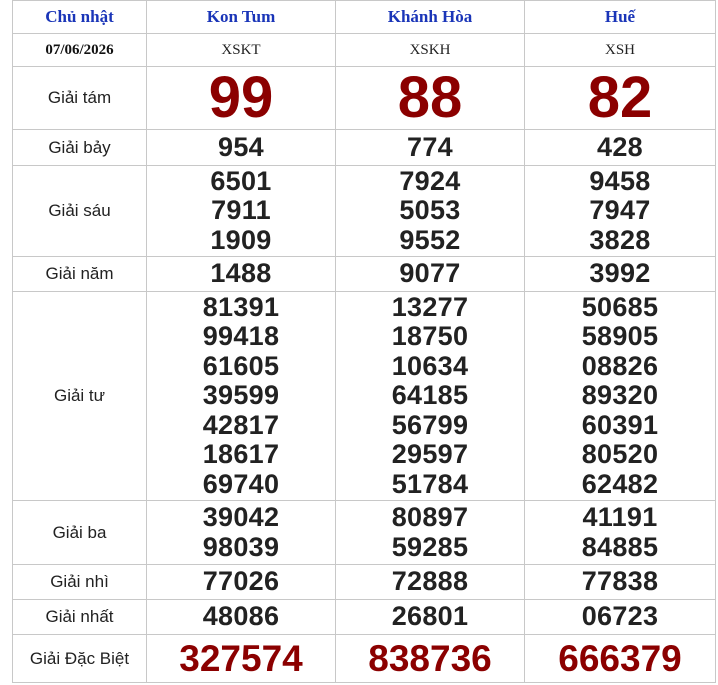  What do you see at coordinates (430, 616) in the screenshot?
I see `prize-number: 26801` at bounding box center [430, 616].